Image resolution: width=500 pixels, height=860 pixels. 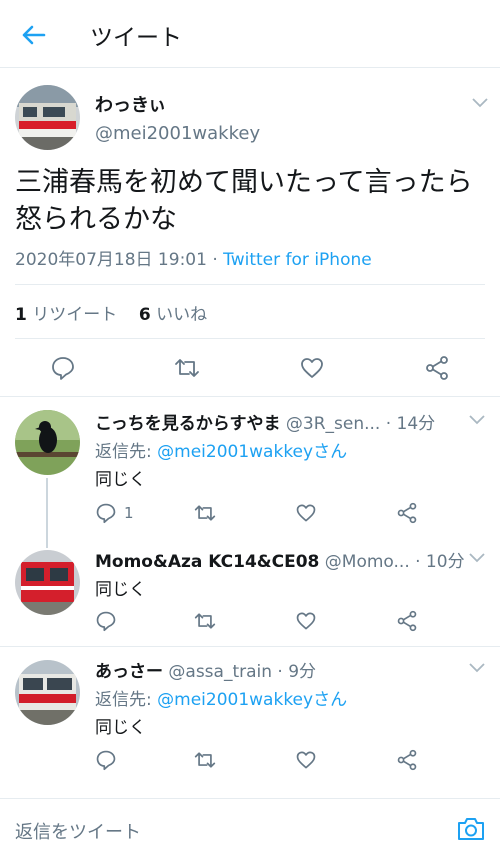 What do you see at coordinates (78, 831) in the screenshot?
I see `reply-composer-input: 返信をツイート` at bounding box center [78, 831].